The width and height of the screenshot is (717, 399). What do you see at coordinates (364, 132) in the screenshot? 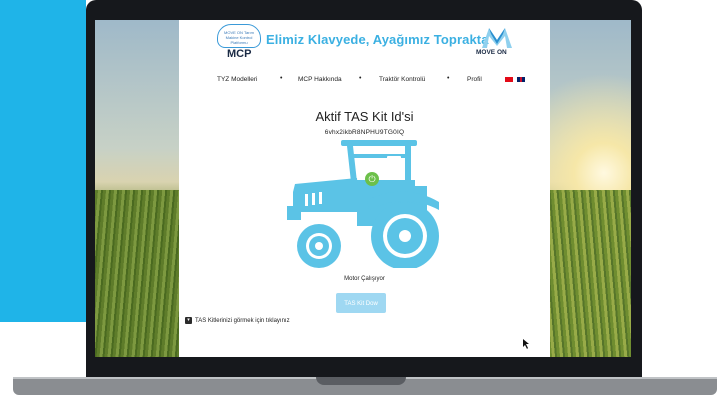
I see `kit-id-value: 6vhx2ikbR8NPHU9TG0IQ` at bounding box center [364, 132].